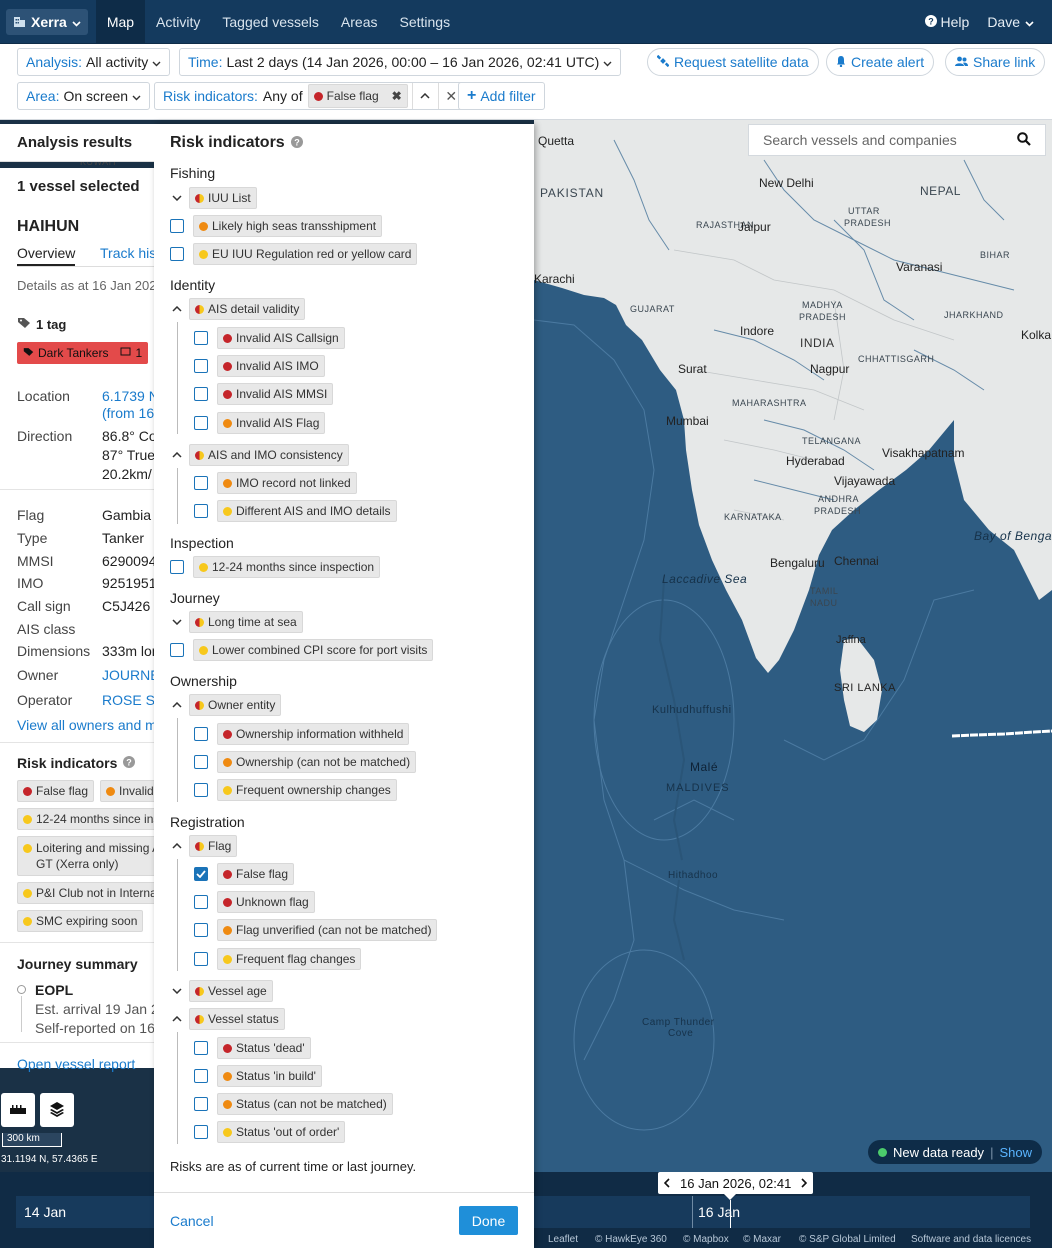  I want to click on option-high-seas: Likely high seas transshipment, so click(276, 226).